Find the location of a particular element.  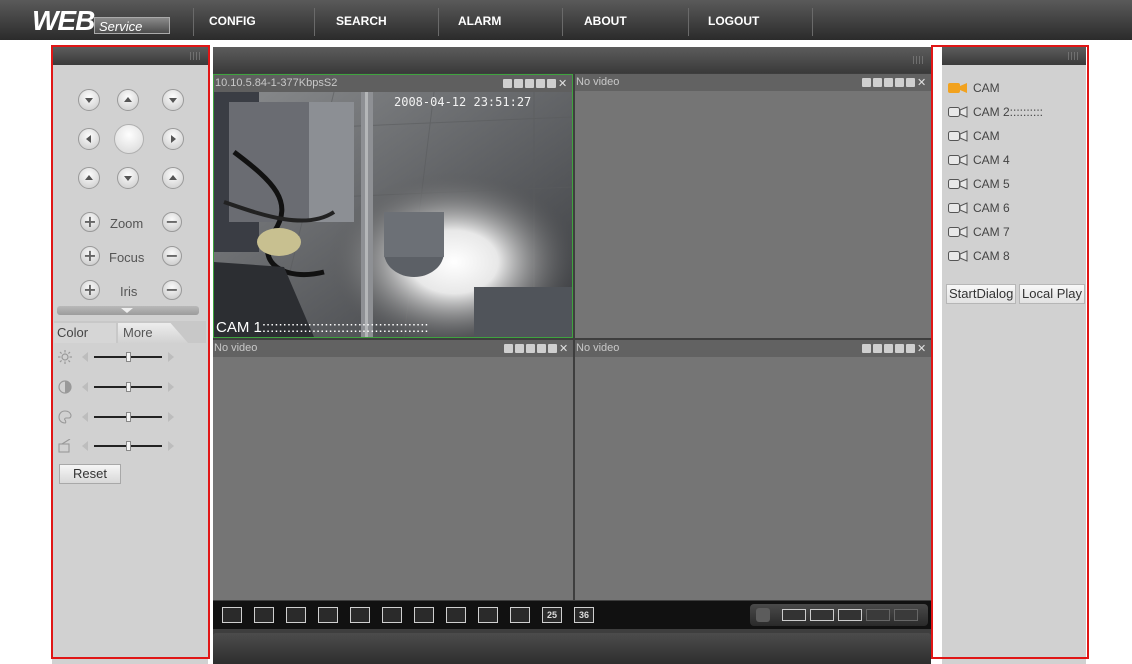

ptz-up-left-button is located at coordinates (89, 100).